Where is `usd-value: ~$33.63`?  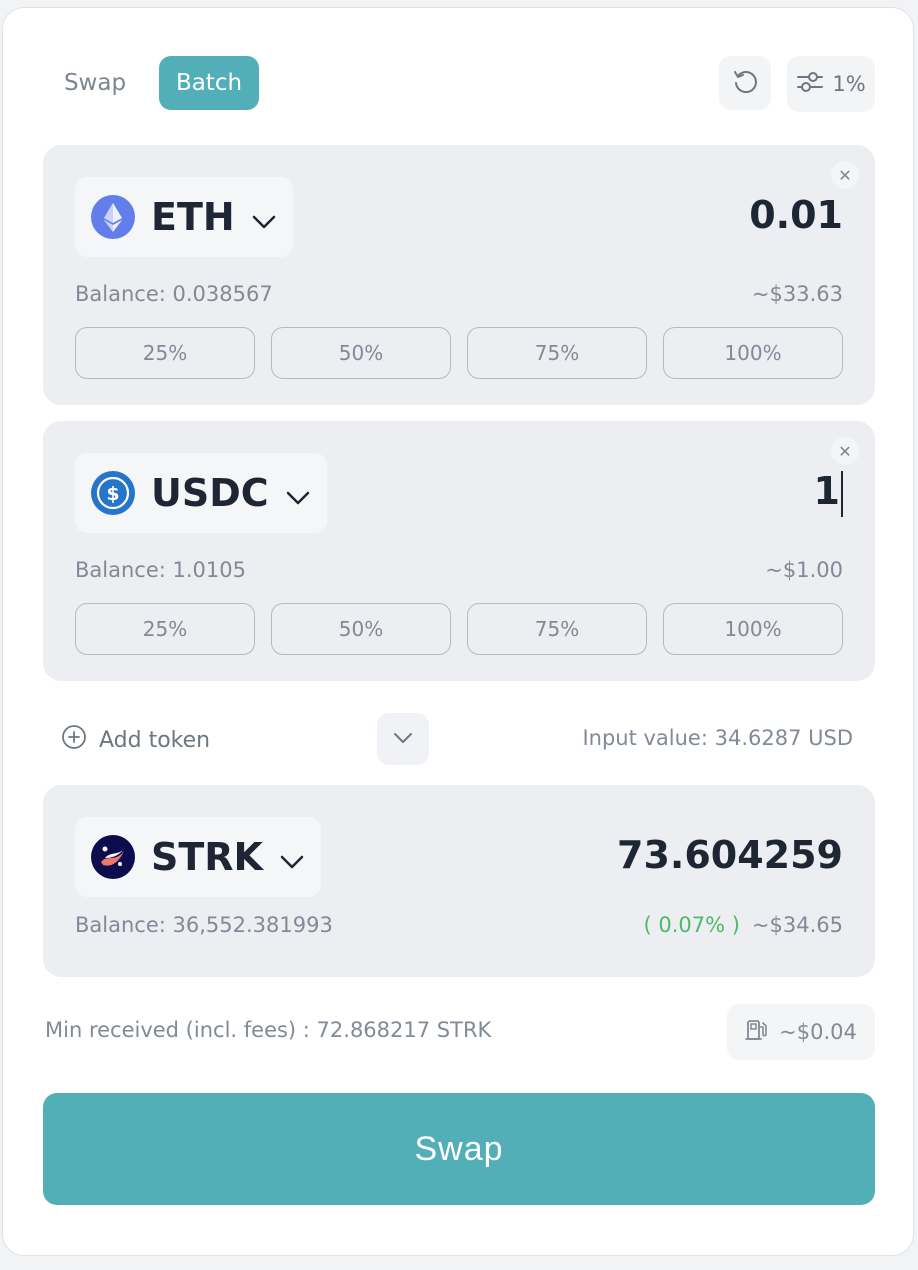
usd-value: ~$33.63 is located at coordinates (797, 294).